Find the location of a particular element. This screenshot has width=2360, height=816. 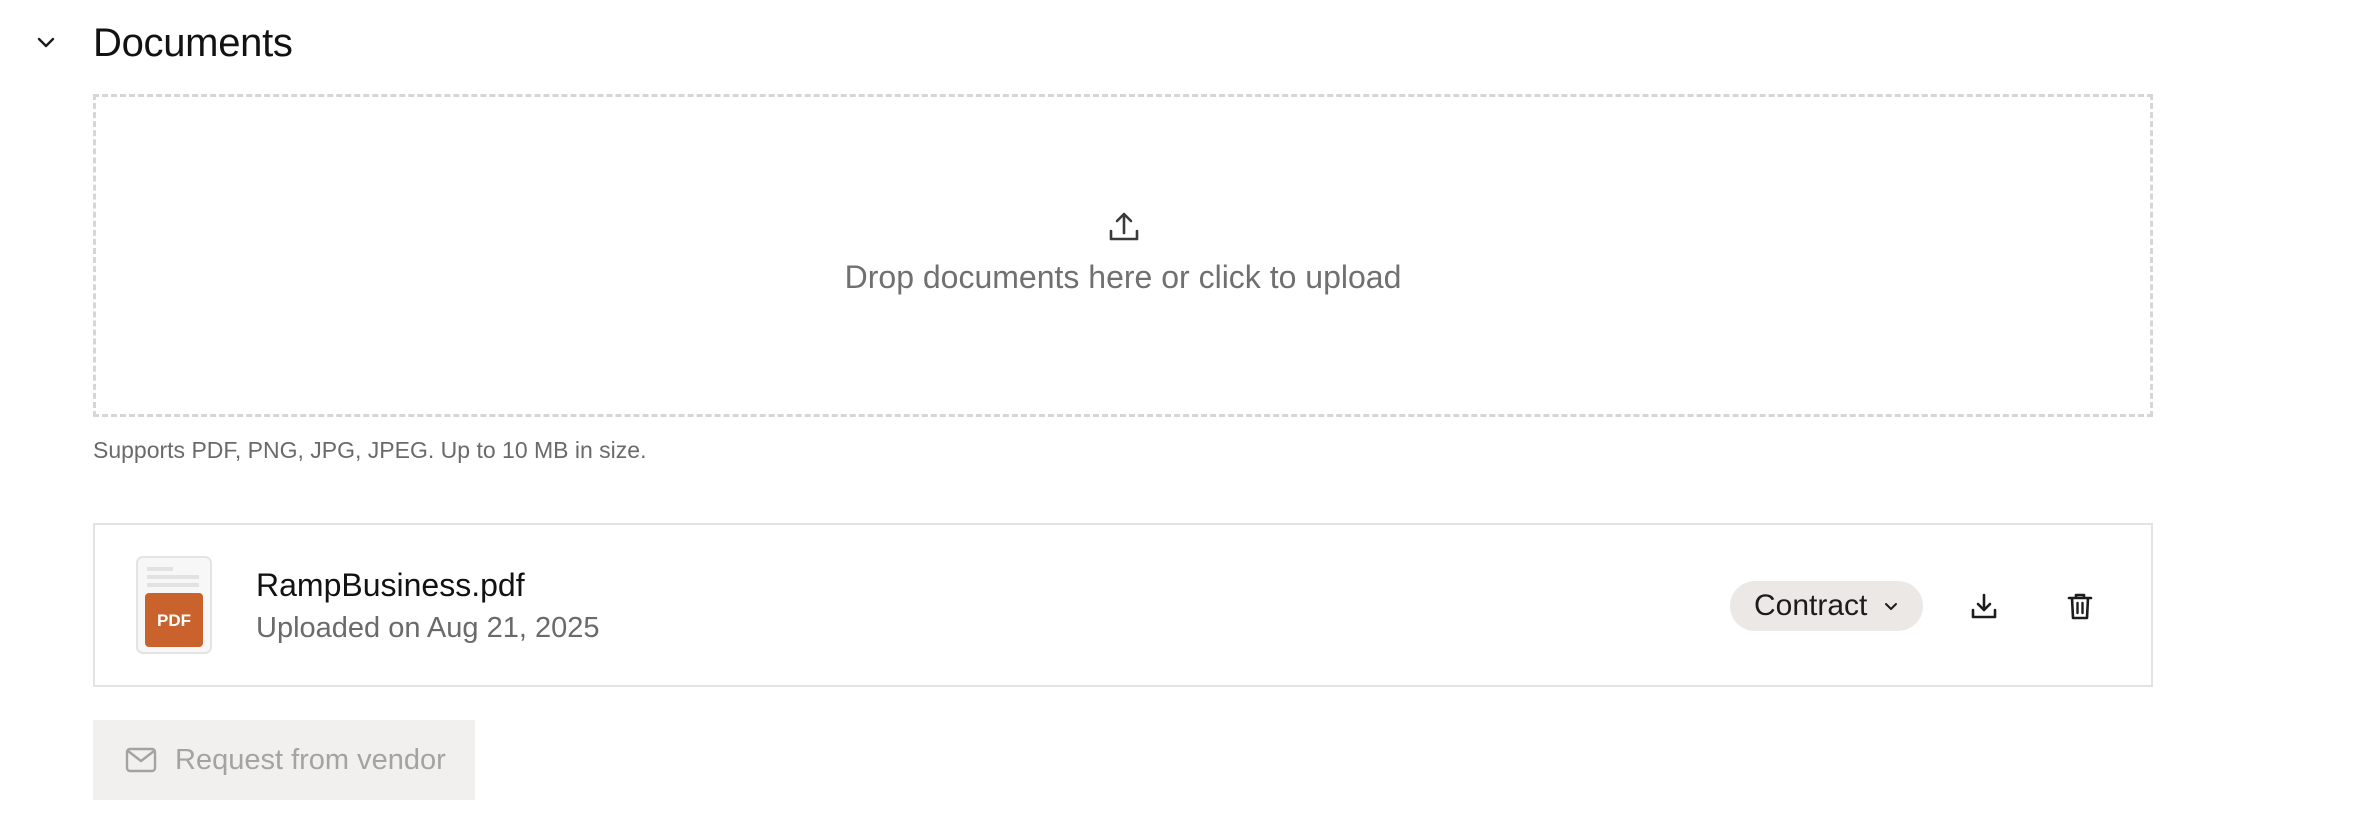

download-icon is located at coordinates (1984, 606).